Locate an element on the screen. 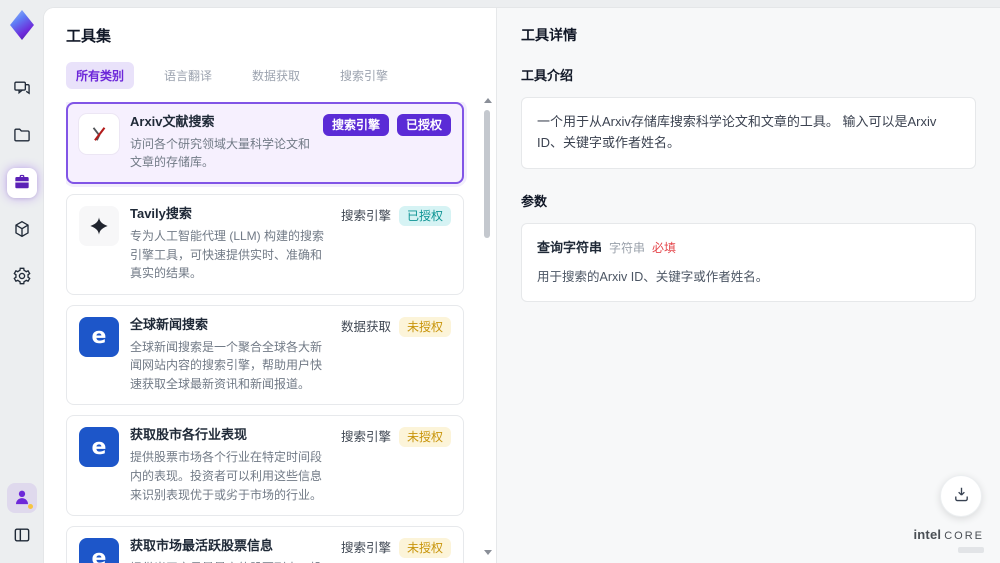  sidebar-bottom is located at coordinates (22, 523).